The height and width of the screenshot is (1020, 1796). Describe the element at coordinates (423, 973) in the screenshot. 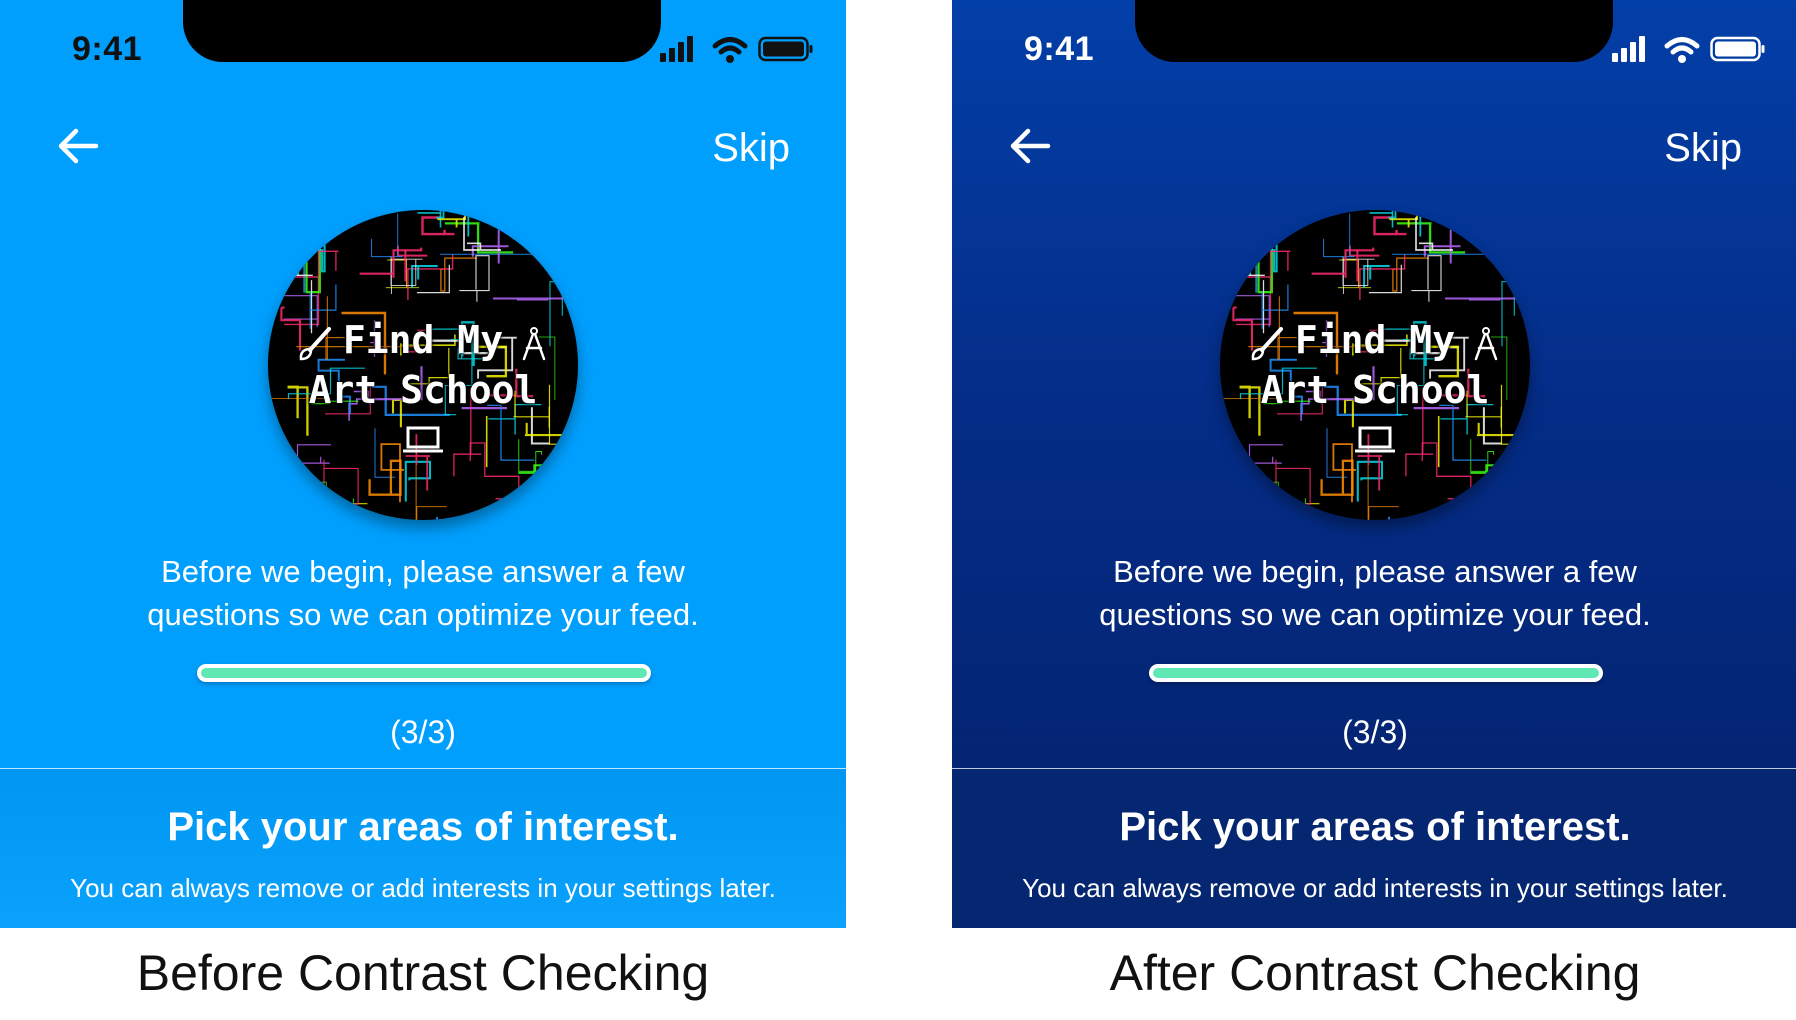

I see `caption-before: Before Contrast Checking` at that location.